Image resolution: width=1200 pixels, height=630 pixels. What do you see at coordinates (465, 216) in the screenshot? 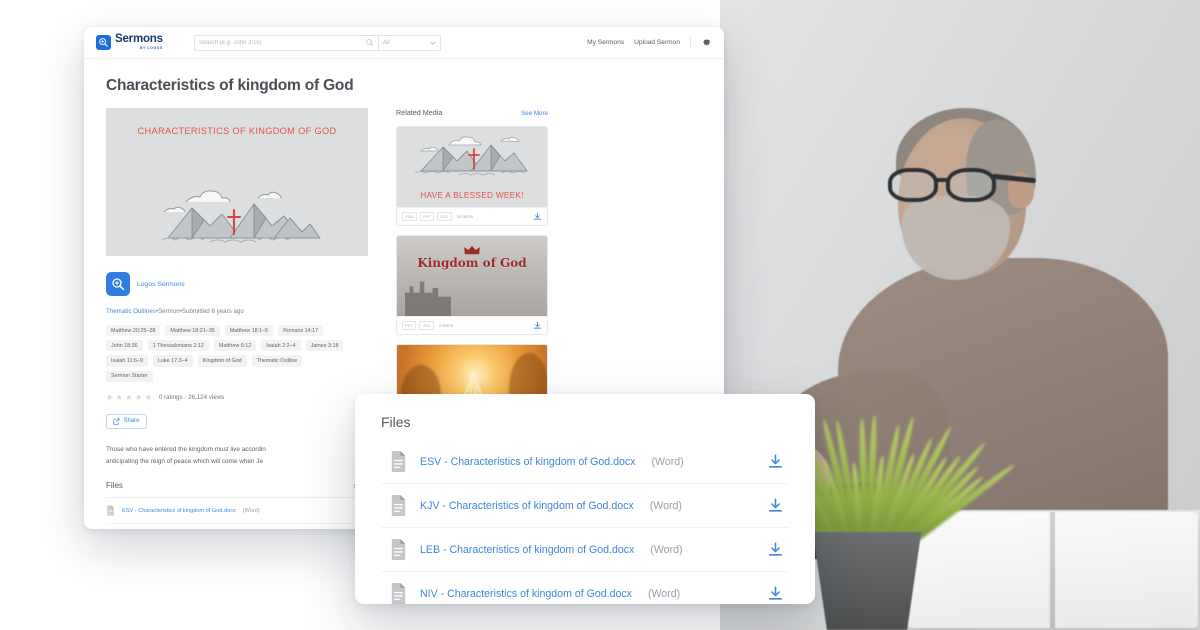
I see `media-item-count: 16 items` at bounding box center [465, 216].